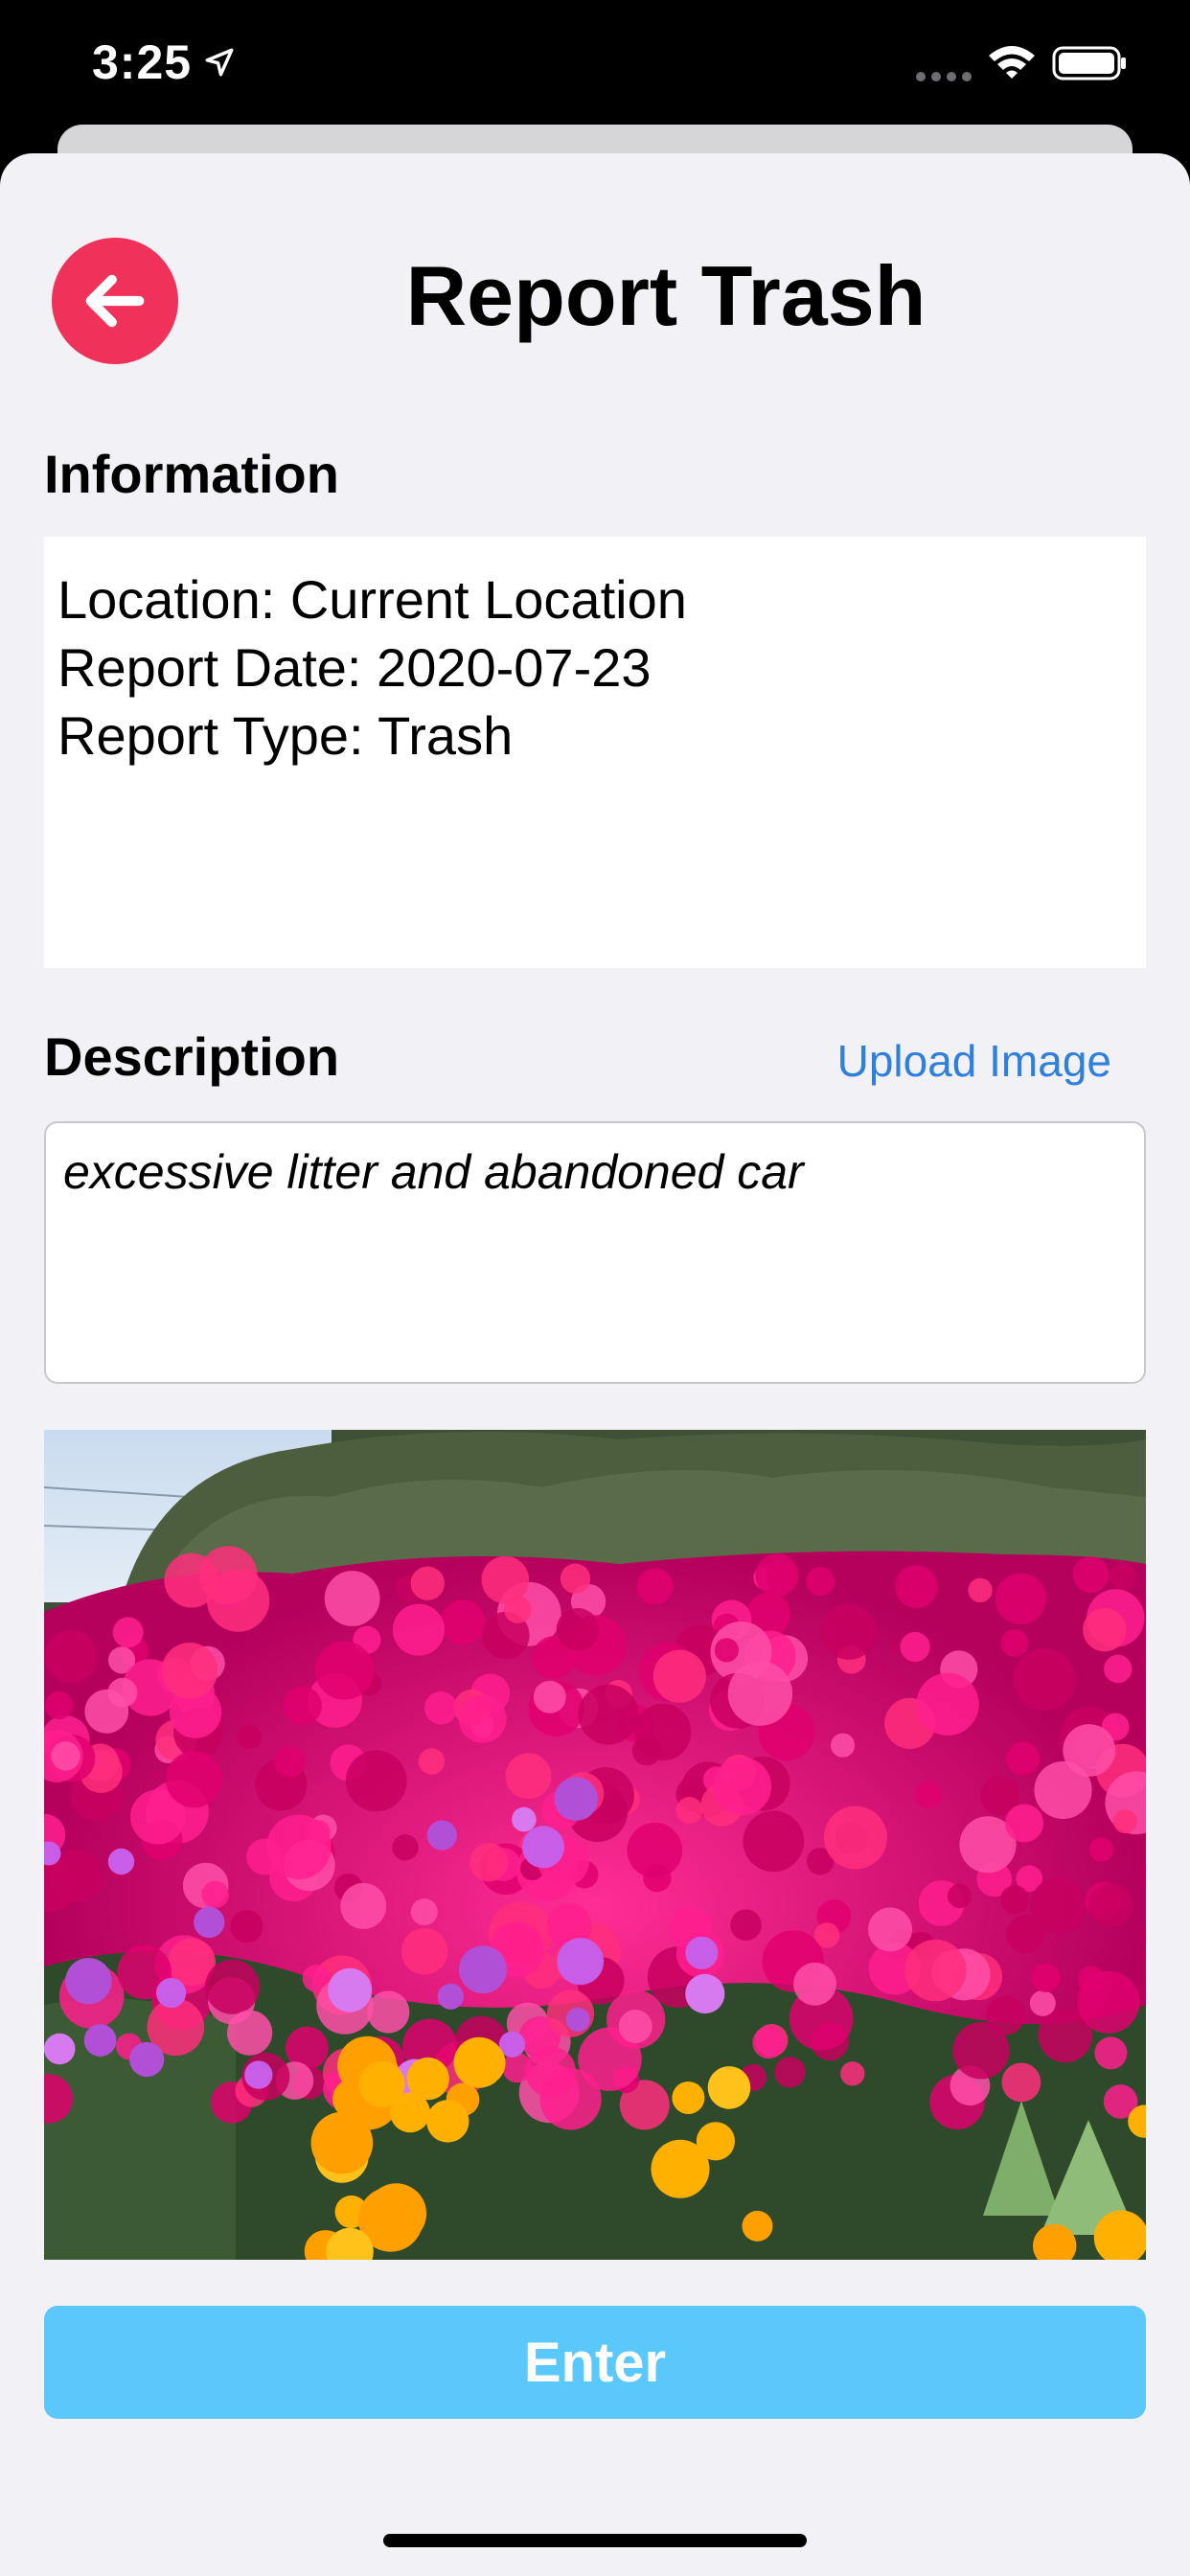  Describe the element at coordinates (191, 474) in the screenshot. I see `information-heading: Information` at that location.